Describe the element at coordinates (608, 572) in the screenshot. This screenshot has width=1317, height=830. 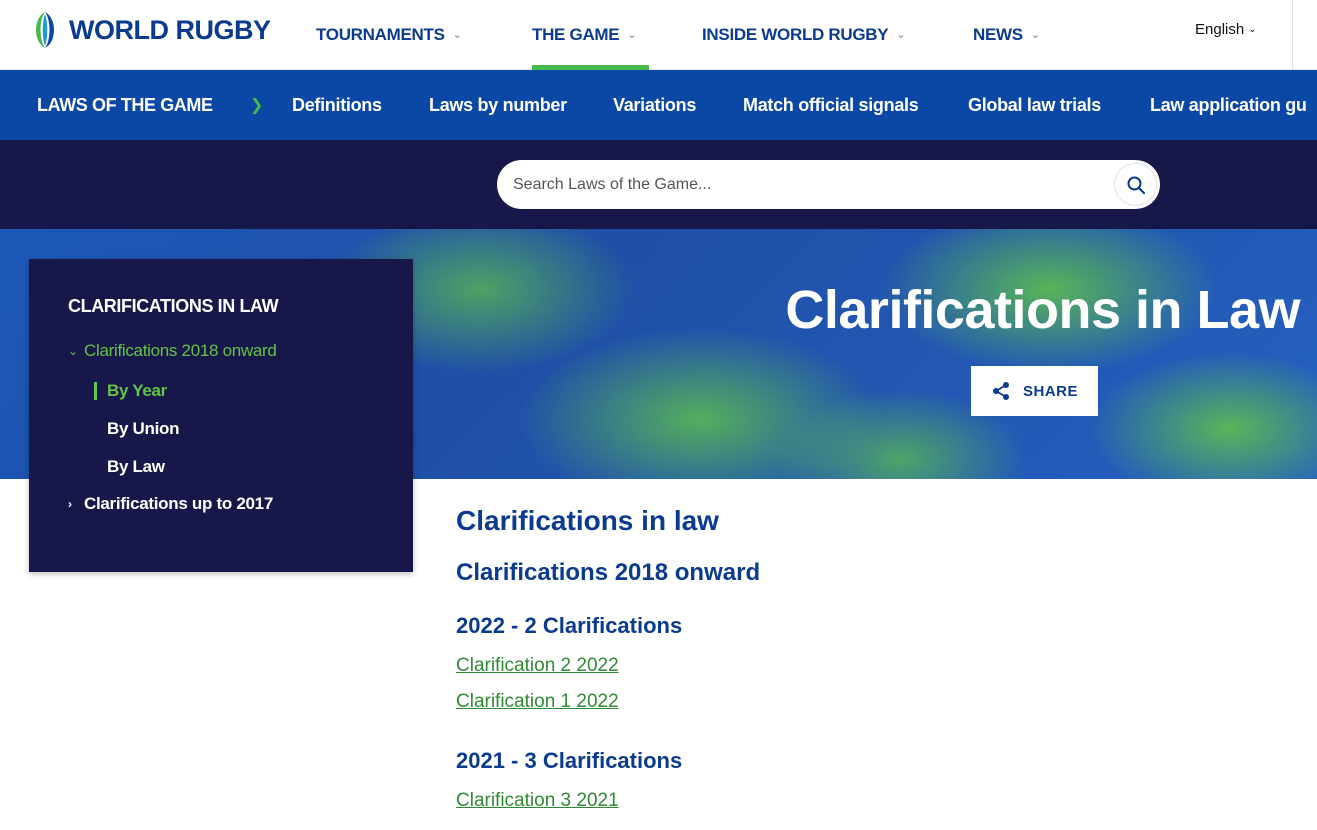
I see `content-subtitle: Clarifications 2018 onward` at that location.